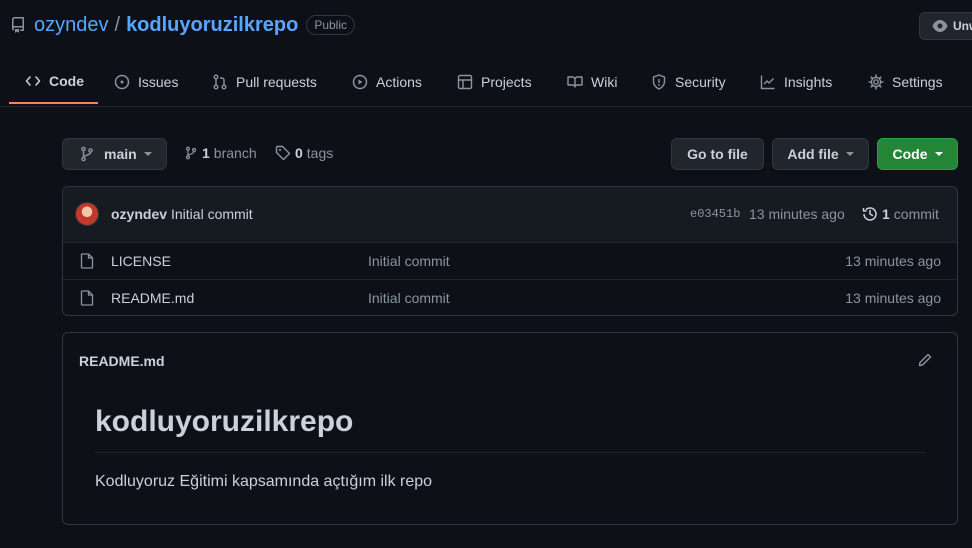 The image size is (972, 548). I want to click on file-name-link: LICENSE, so click(141, 261).